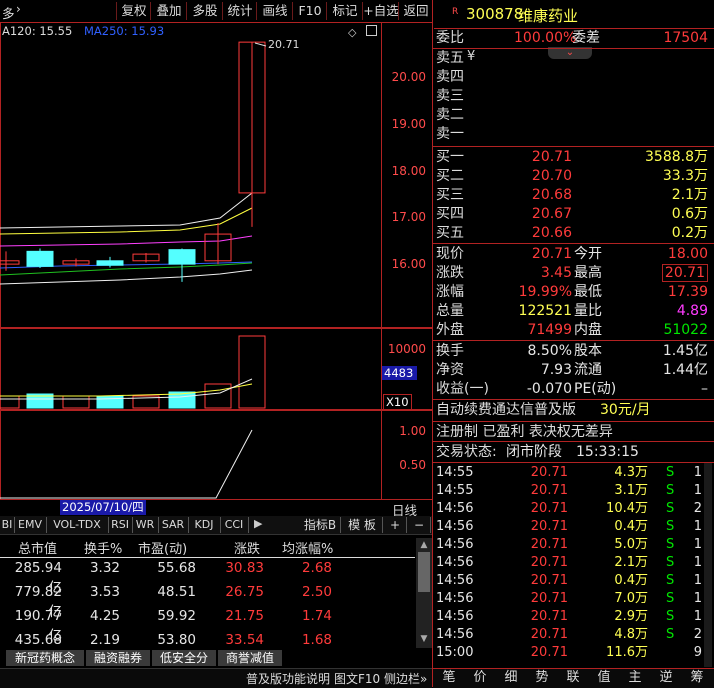 The width and height of the screenshot is (714, 688). Describe the element at coordinates (480, 677) in the screenshot. I see `bottom-nav-tab: 价` at that location.